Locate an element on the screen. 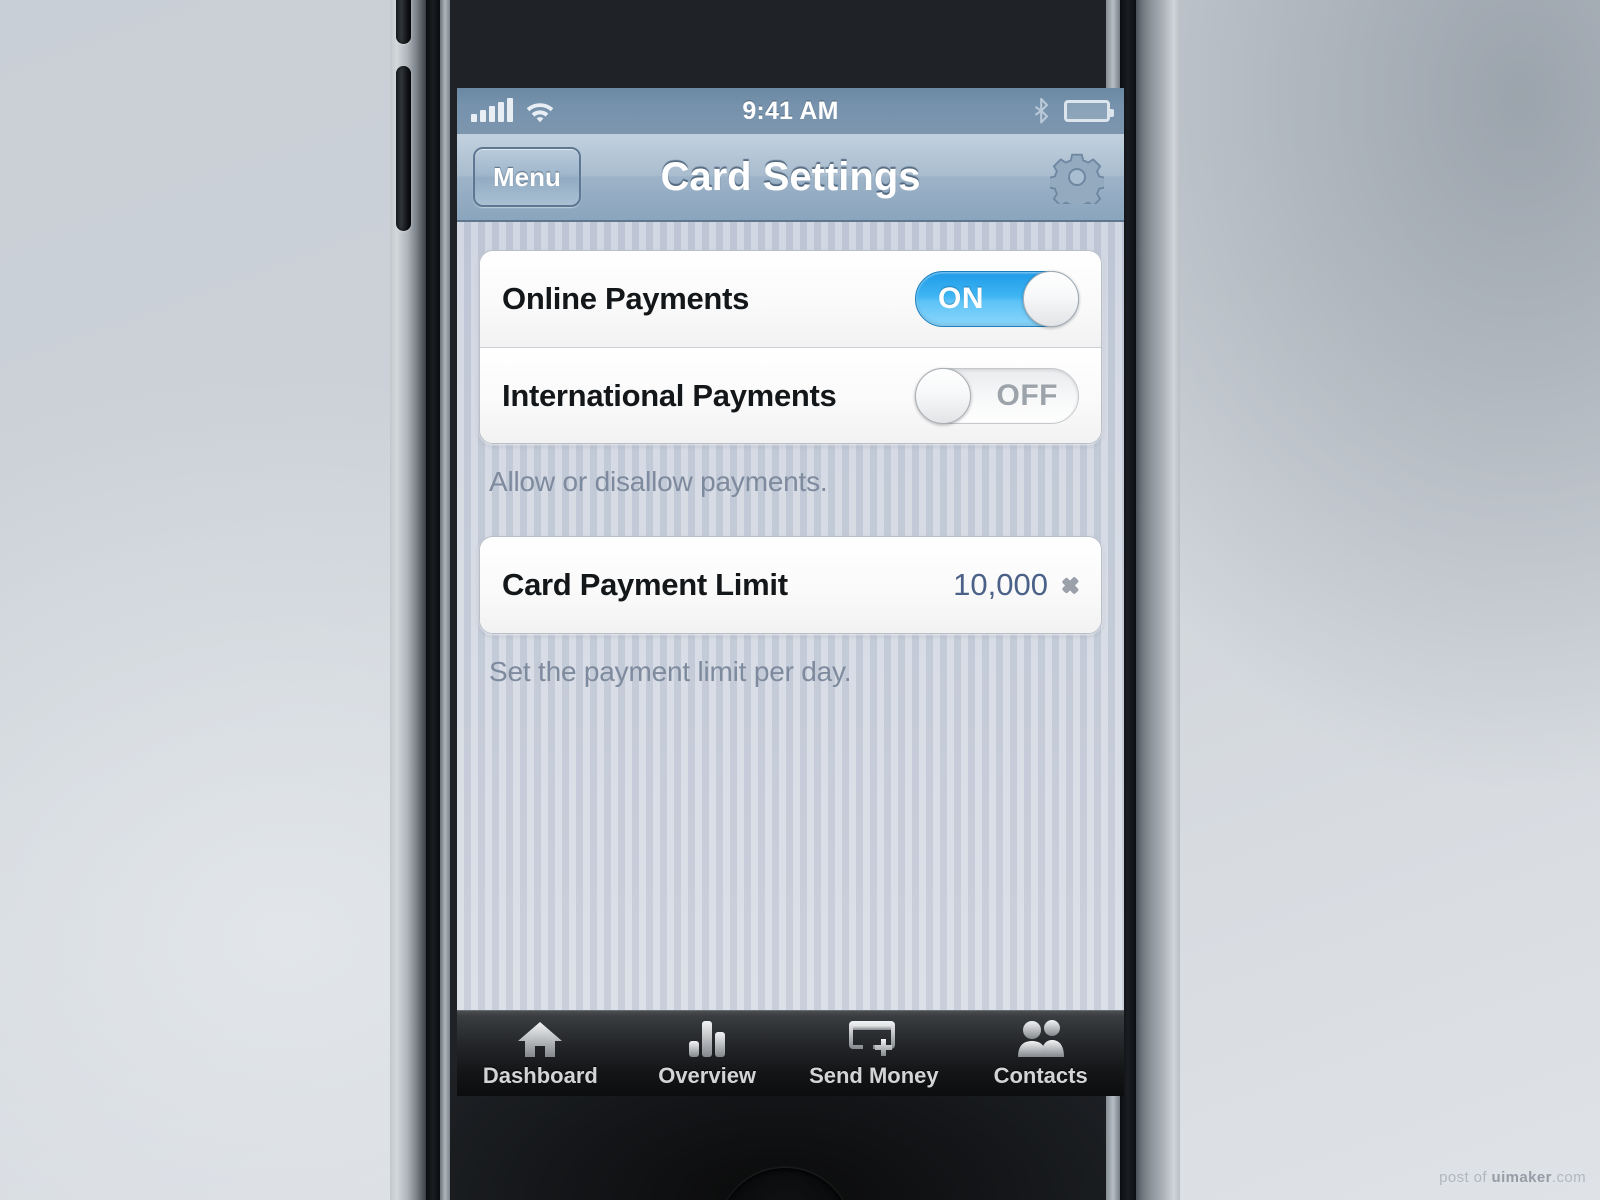 Image resolution: width=1600 pixels, height=1200 pixels. watermark-brand: uimaker is located at coordinates (1521, 1177).